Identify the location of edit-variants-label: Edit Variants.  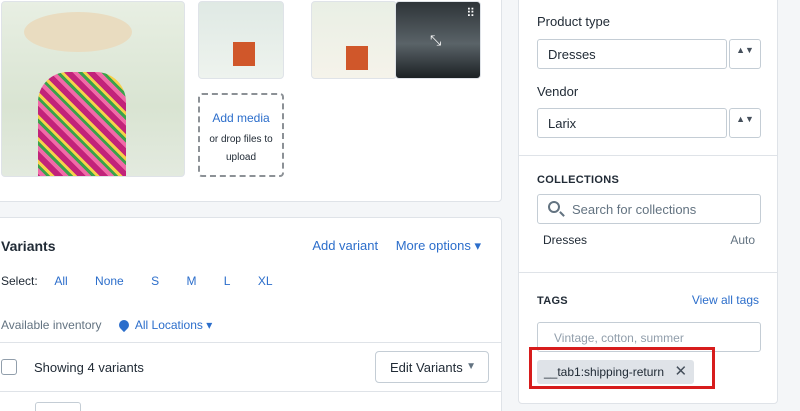
(426, 367).